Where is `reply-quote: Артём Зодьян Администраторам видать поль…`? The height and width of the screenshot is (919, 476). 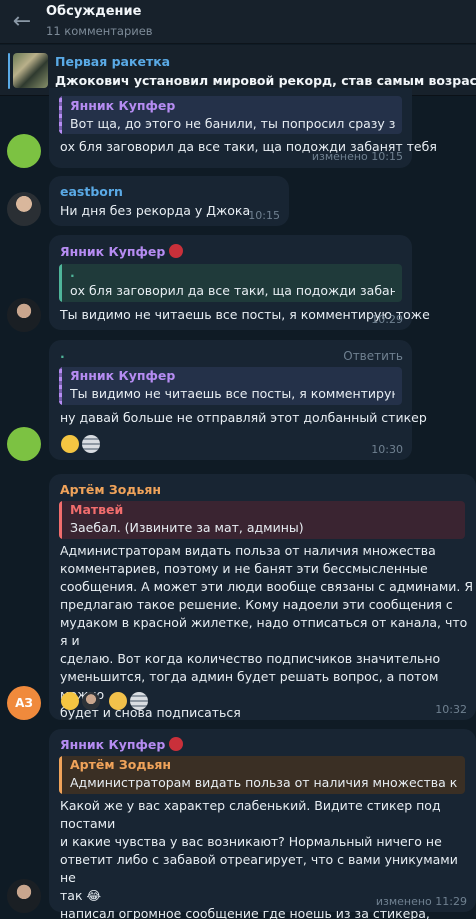 reply-quote: Артём Зодьян Администраторам видать поль… is located at coordinates (262, 775).